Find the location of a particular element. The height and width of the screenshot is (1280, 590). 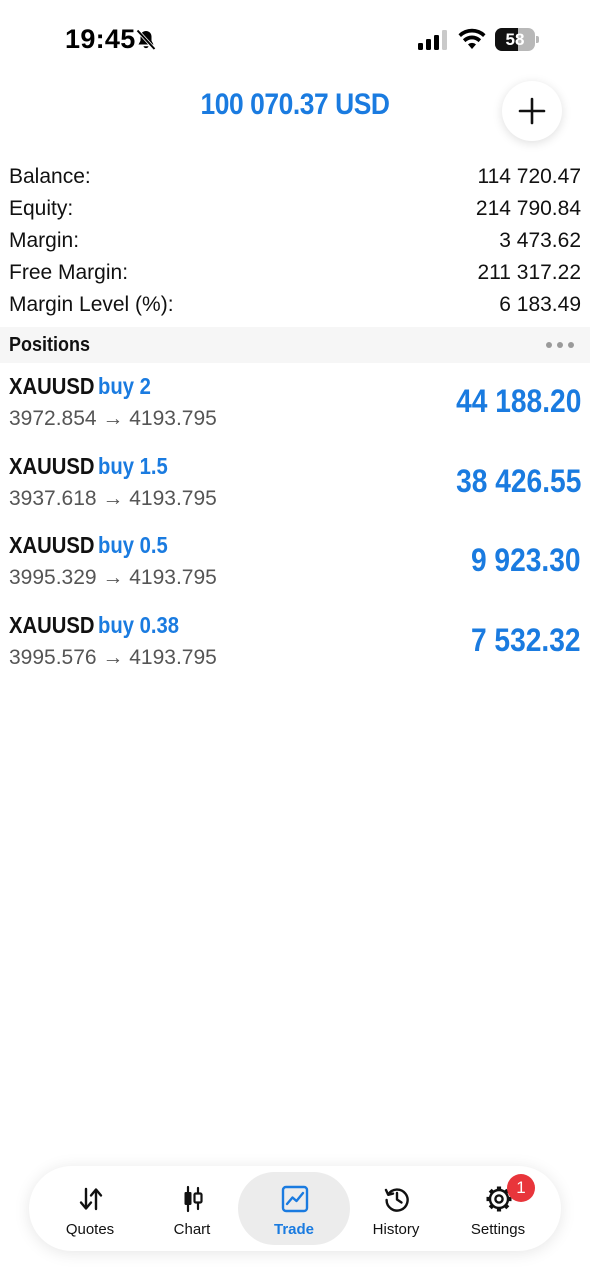

tab-label: Chart is located at coordinates (192, 1229).